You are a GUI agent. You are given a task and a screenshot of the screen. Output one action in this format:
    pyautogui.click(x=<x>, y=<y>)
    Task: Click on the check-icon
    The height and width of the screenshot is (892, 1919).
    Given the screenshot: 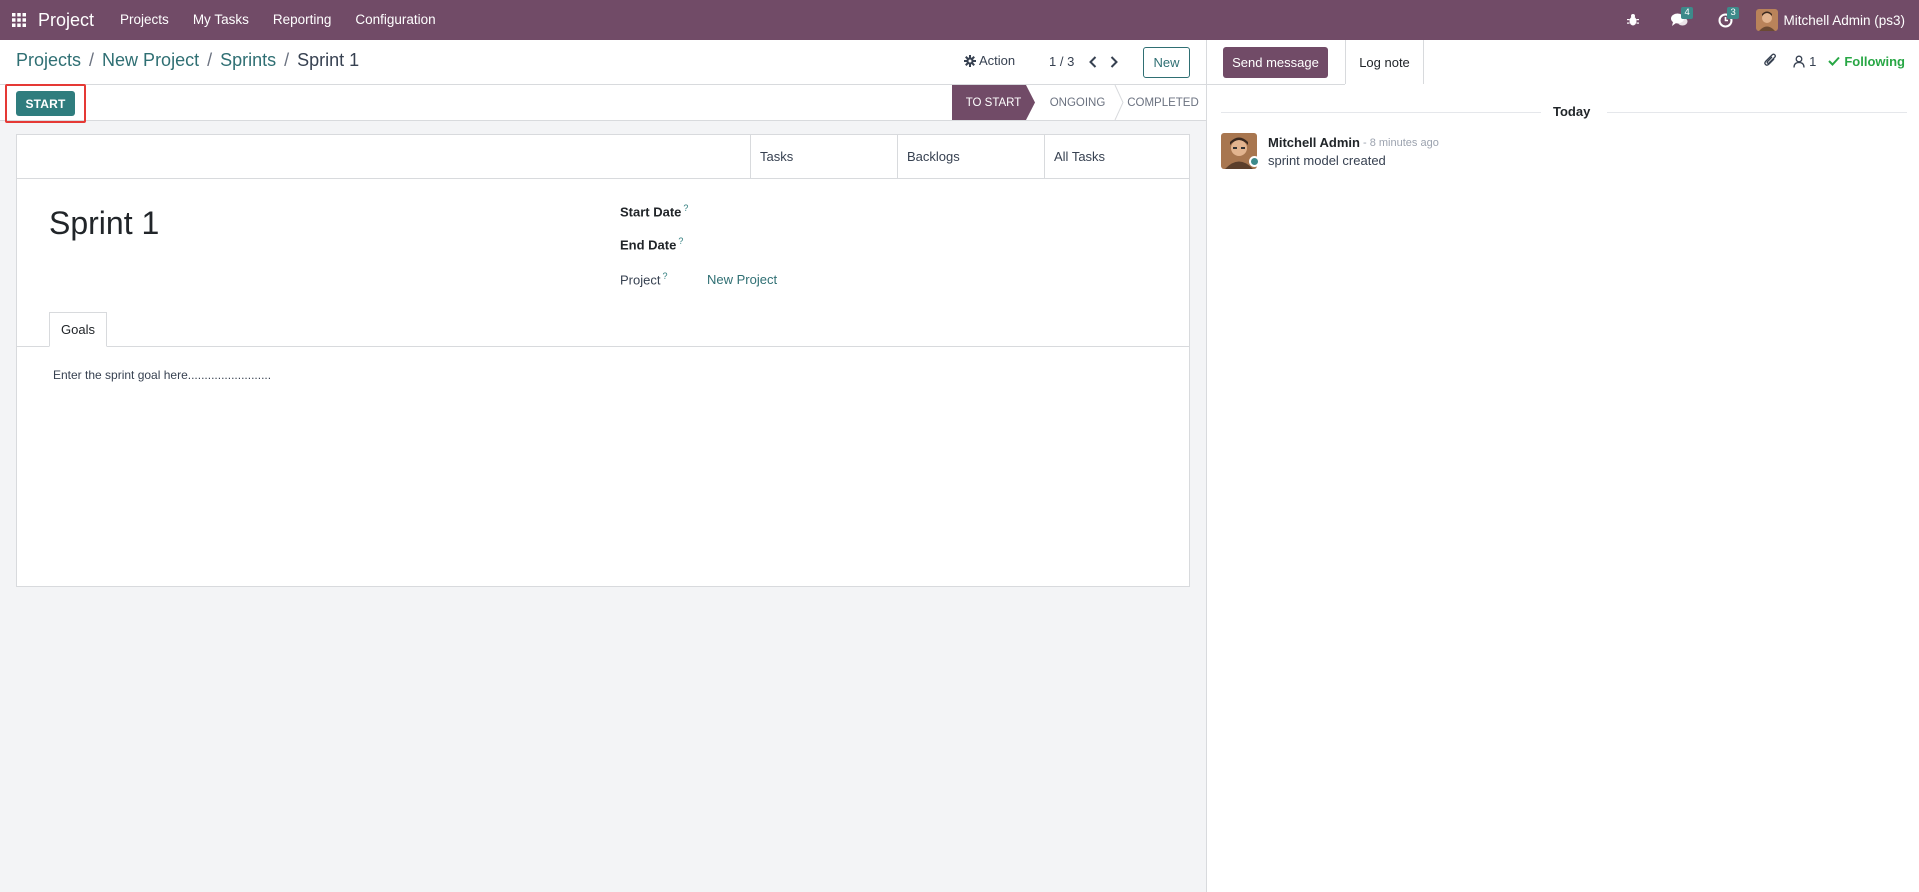 What is the action you would take?
    pyautogui.click(x=1834, y=61)
    